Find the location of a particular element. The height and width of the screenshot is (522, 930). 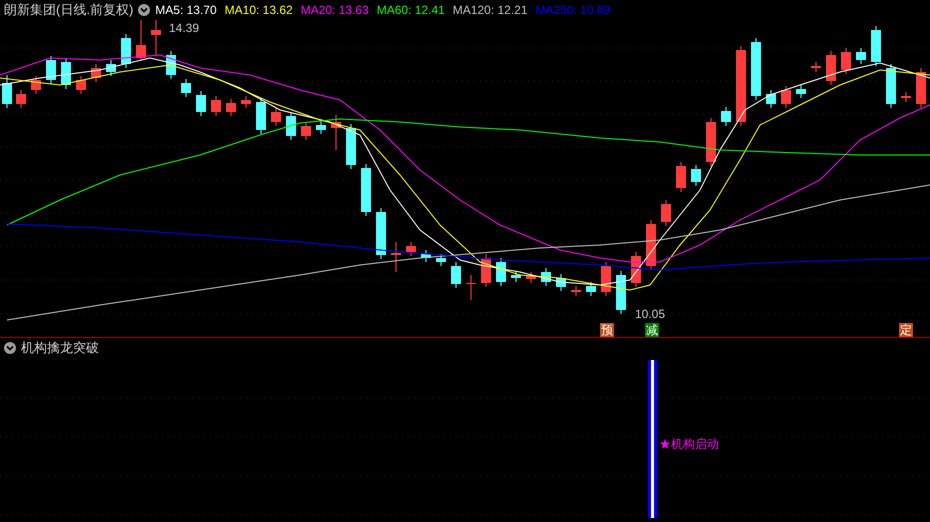

ma-legend-label: MA5: 13.70 is located at coordinates (186, 10).